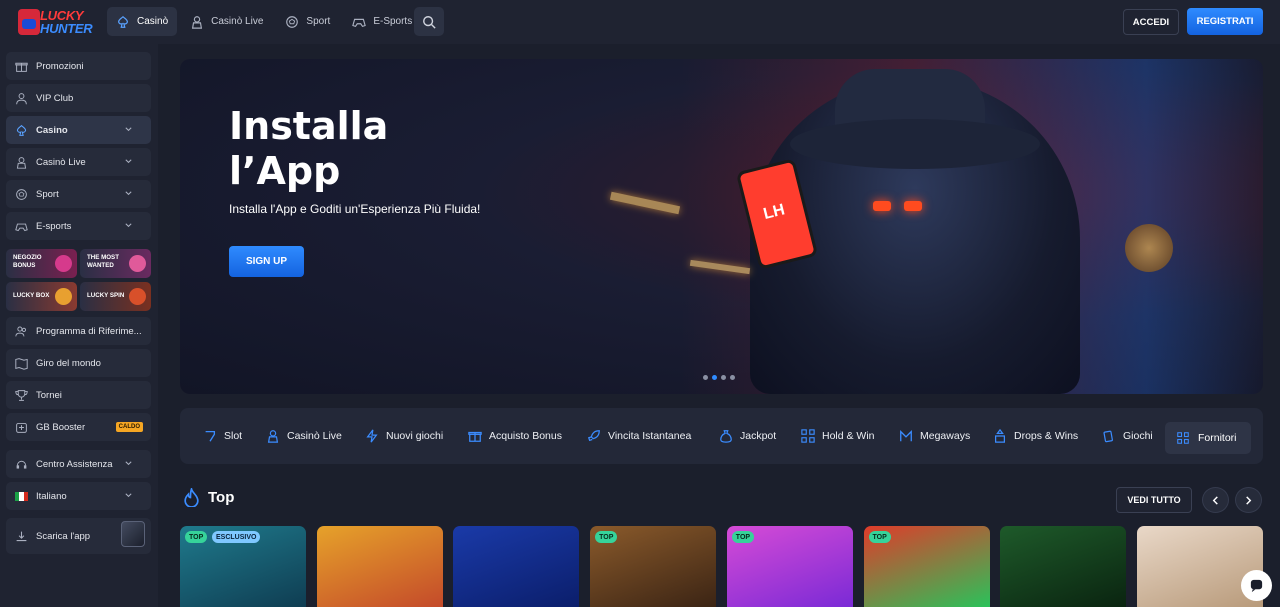 This screenshot has width=1280, height=607. I want to click on hot-badge: CALDO, so click(129, 427).